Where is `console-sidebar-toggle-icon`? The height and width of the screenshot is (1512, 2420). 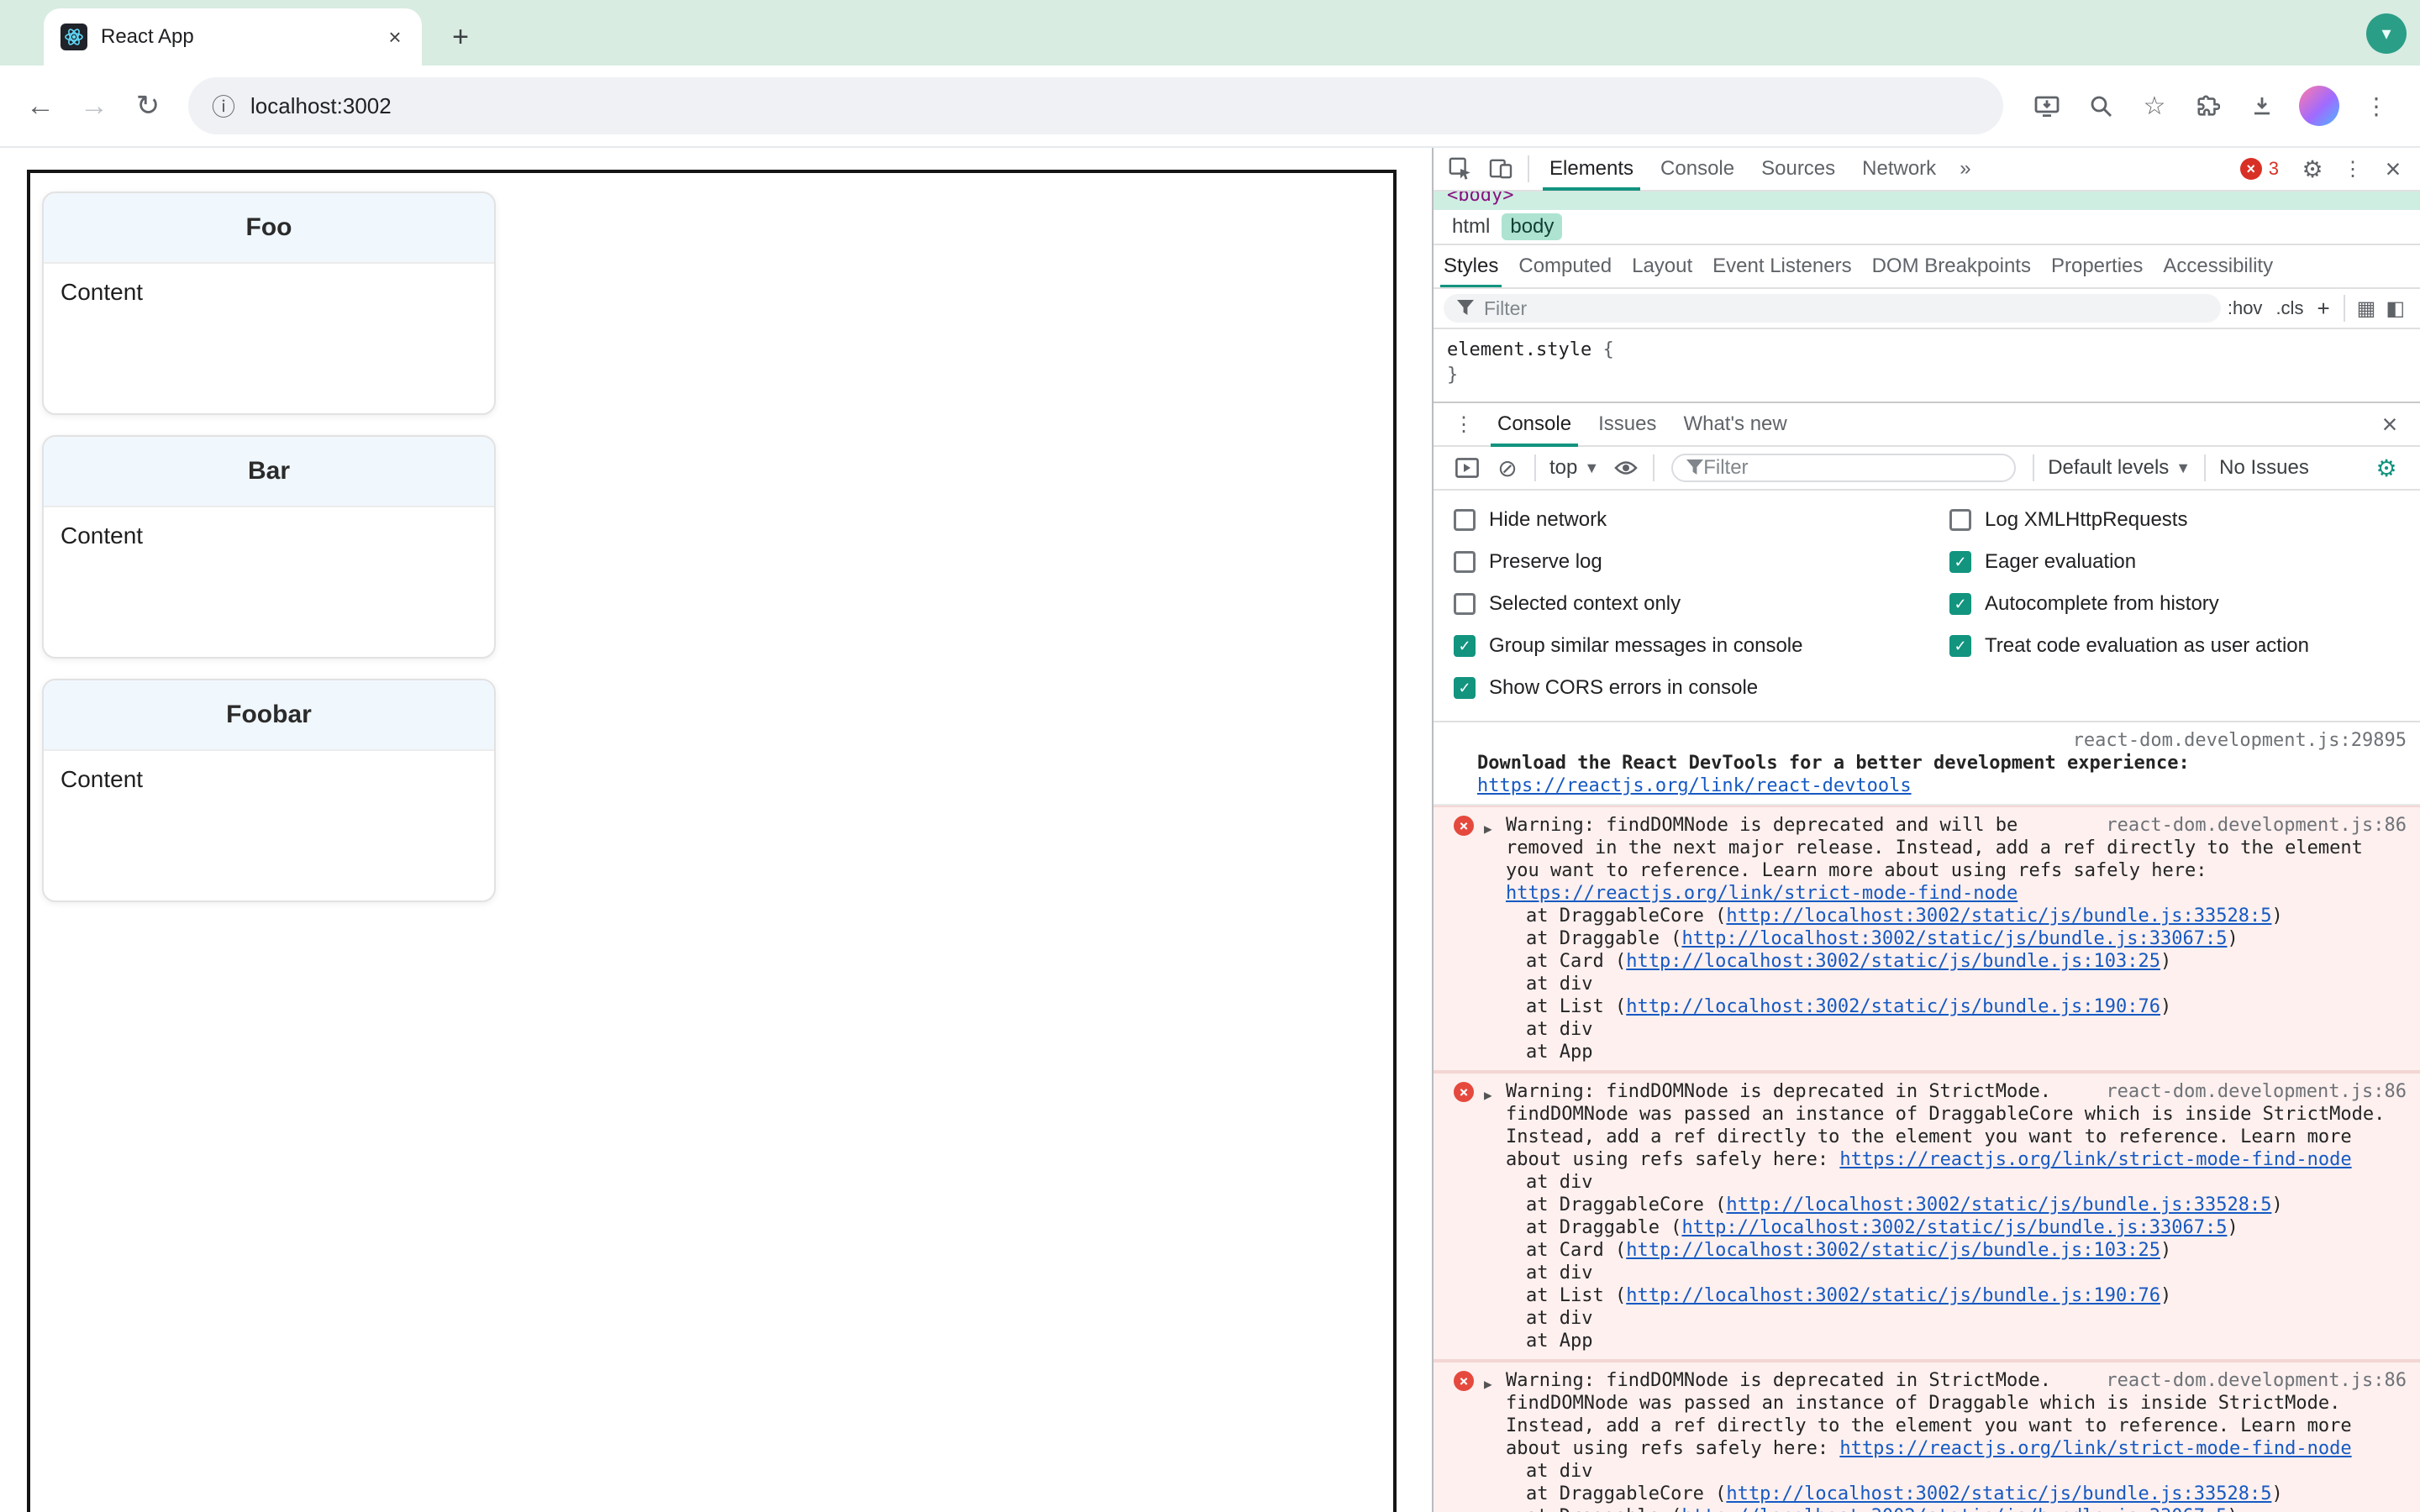
console-sidebar-toggle-icon is located at coordinates (1467, 467).